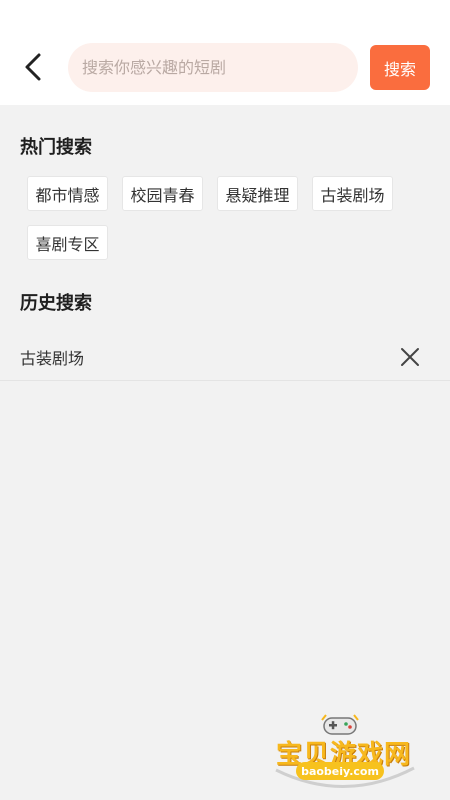 This screenshot has width=450, height=800. Describe the element at coordinates (67, 242) in the screenshot. I see `hot-tag-comedy: 喜剧专区` at that location.